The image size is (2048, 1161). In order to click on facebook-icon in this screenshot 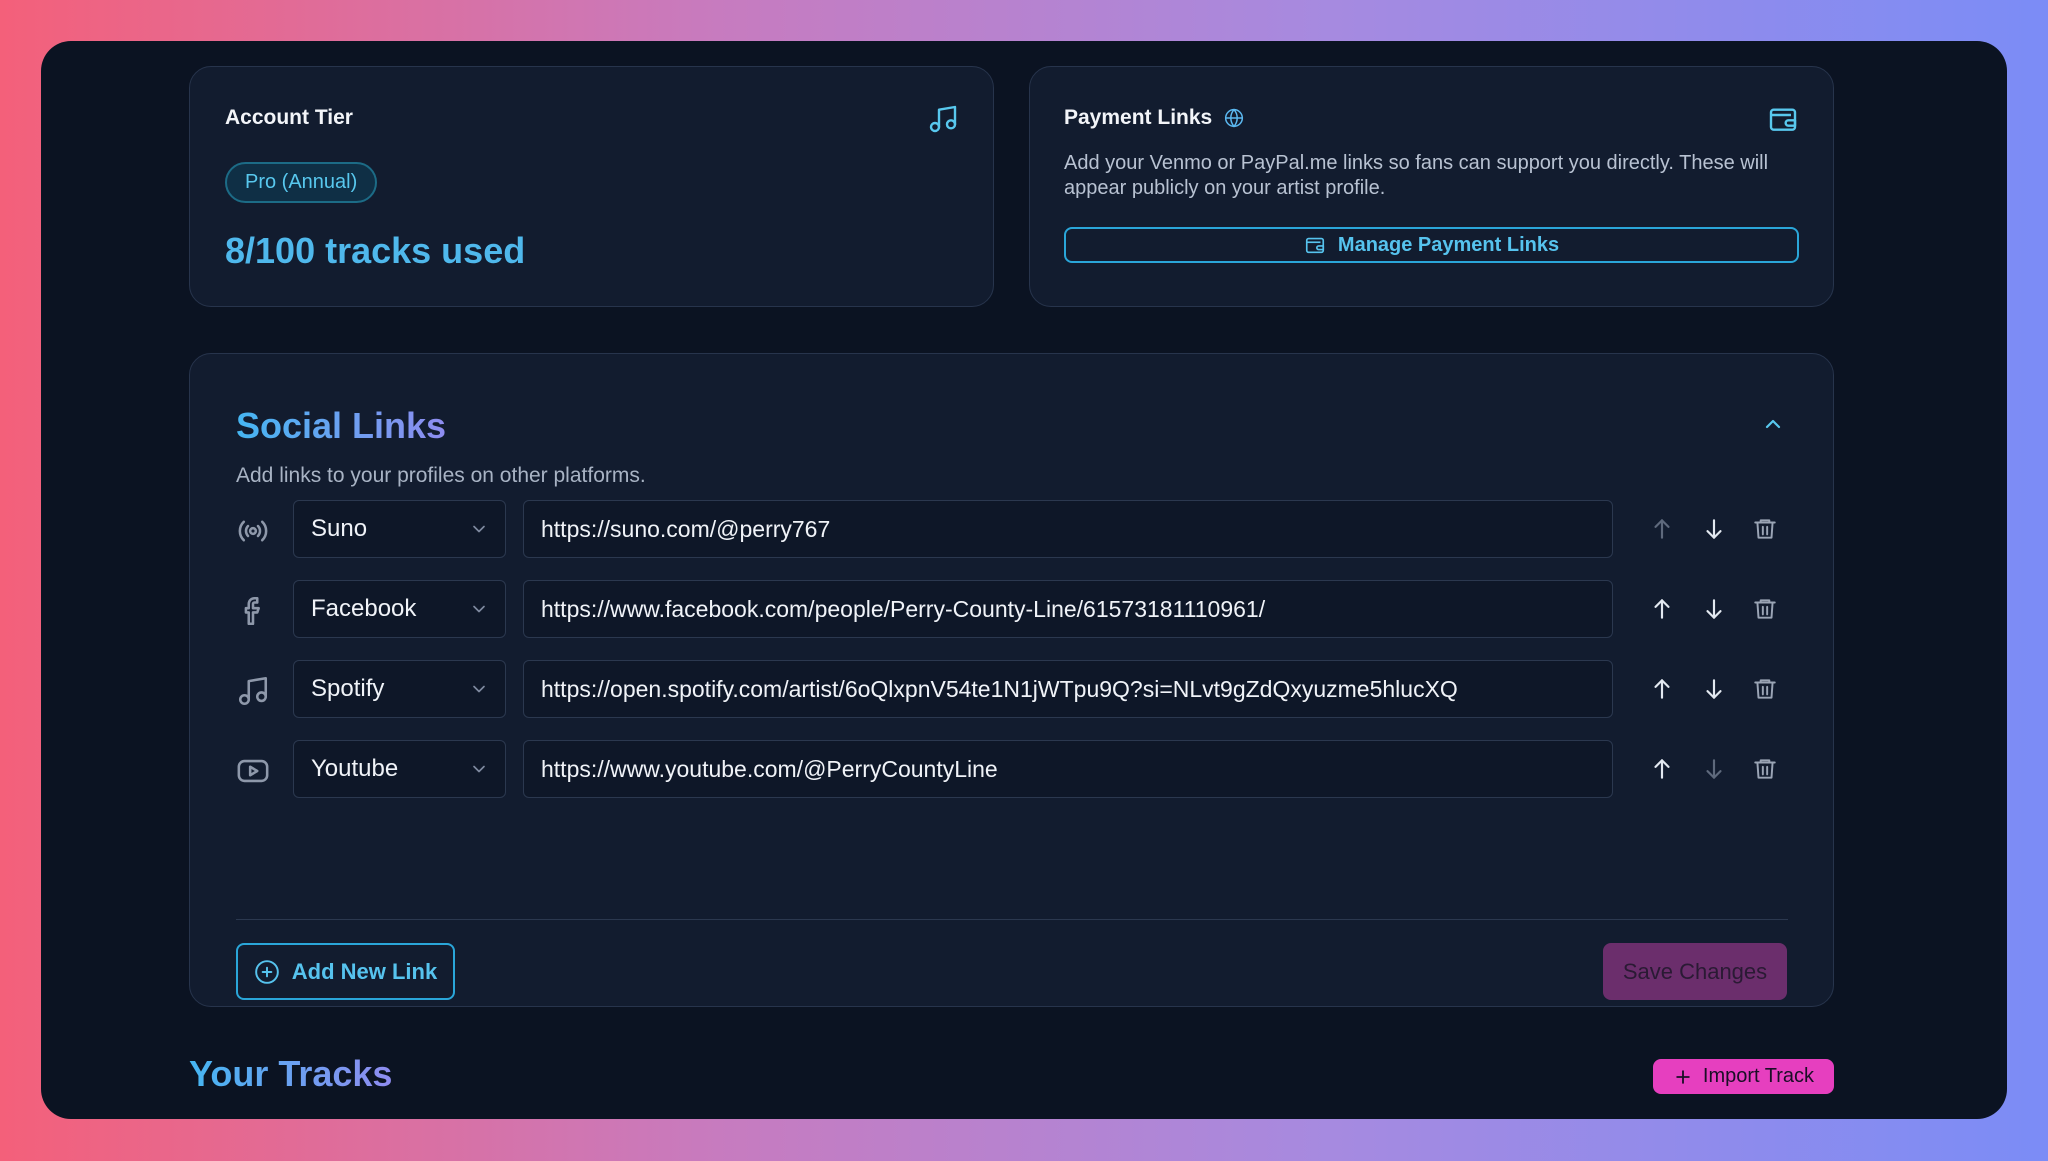, I will do `click(252, 611)`.